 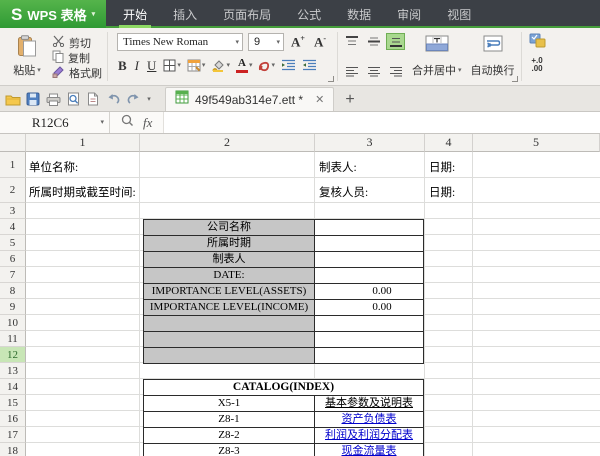 I want to click on font-size-select: 9 ▾, so click(x=266, y=42).